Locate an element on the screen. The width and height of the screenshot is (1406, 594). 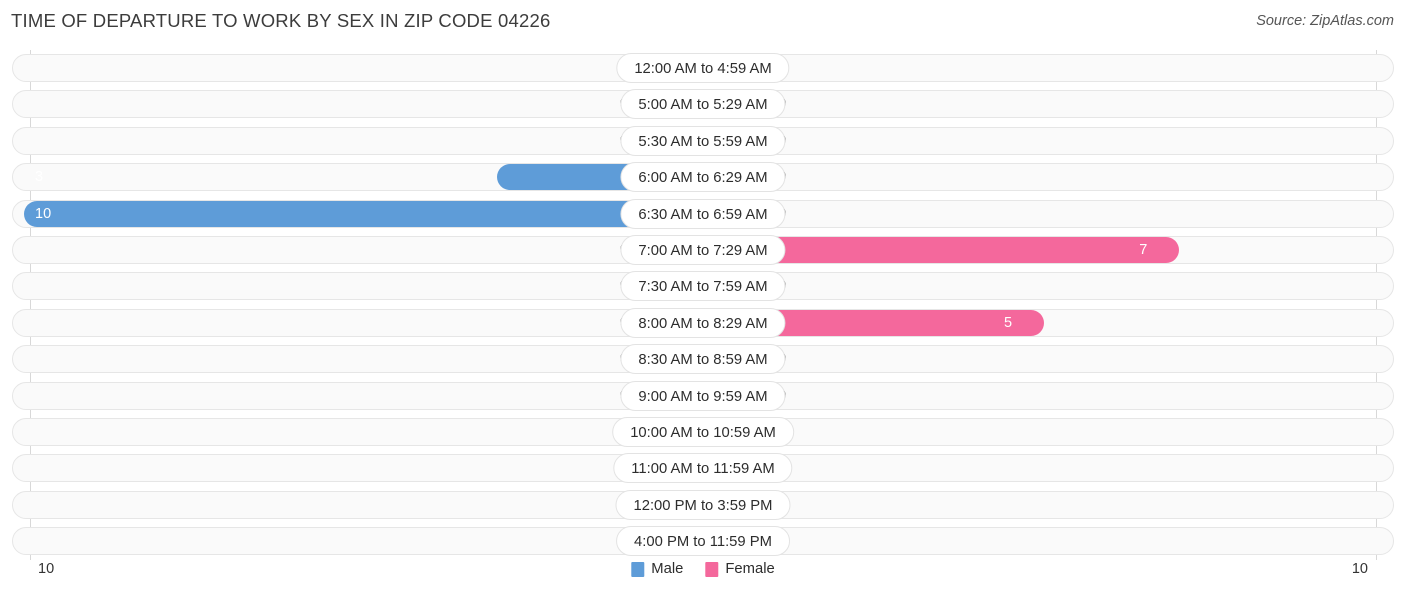
row-category-label: 12:00 PM to 3:59 PM is located at coordinates (703, 504).